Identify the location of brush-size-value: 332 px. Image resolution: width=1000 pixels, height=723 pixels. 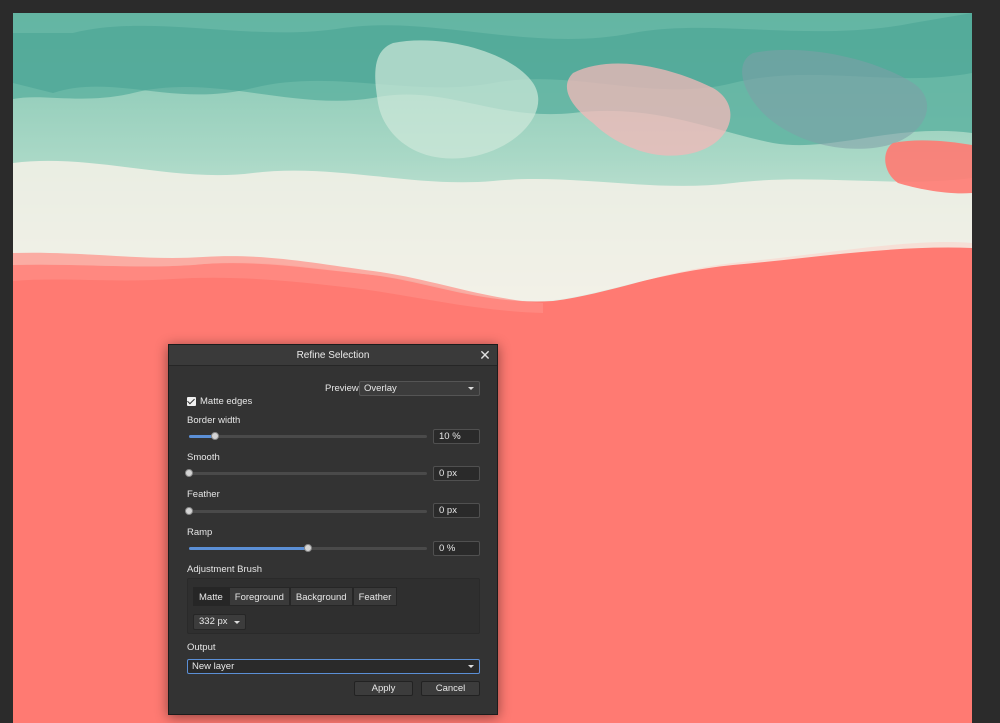
(213, 621).